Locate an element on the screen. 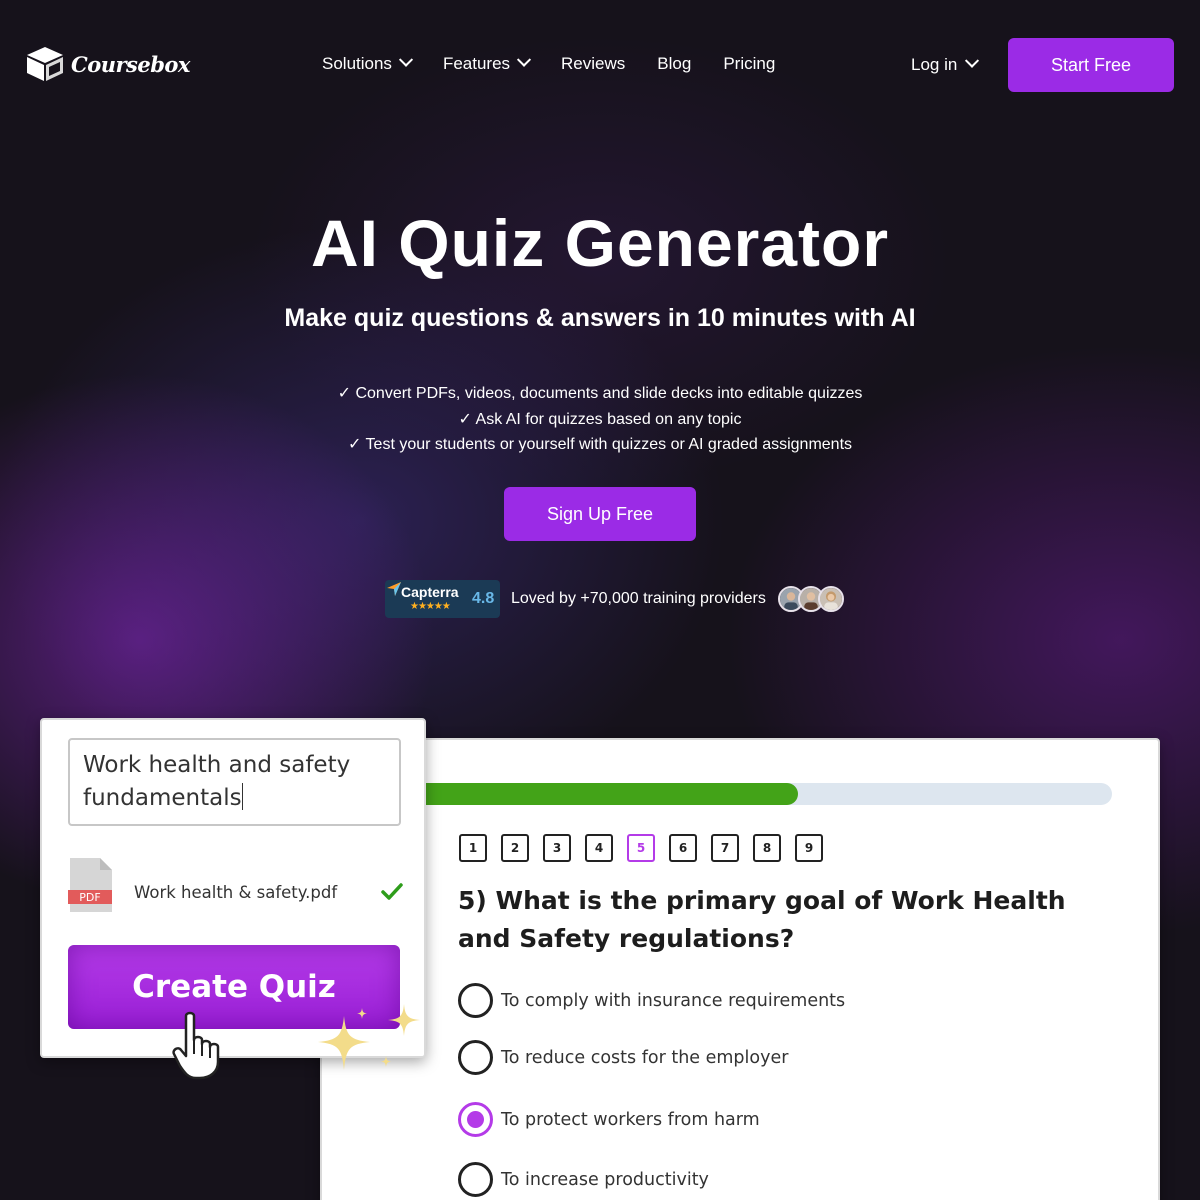  cube-logo-icon is located at coordinates (45, 64).